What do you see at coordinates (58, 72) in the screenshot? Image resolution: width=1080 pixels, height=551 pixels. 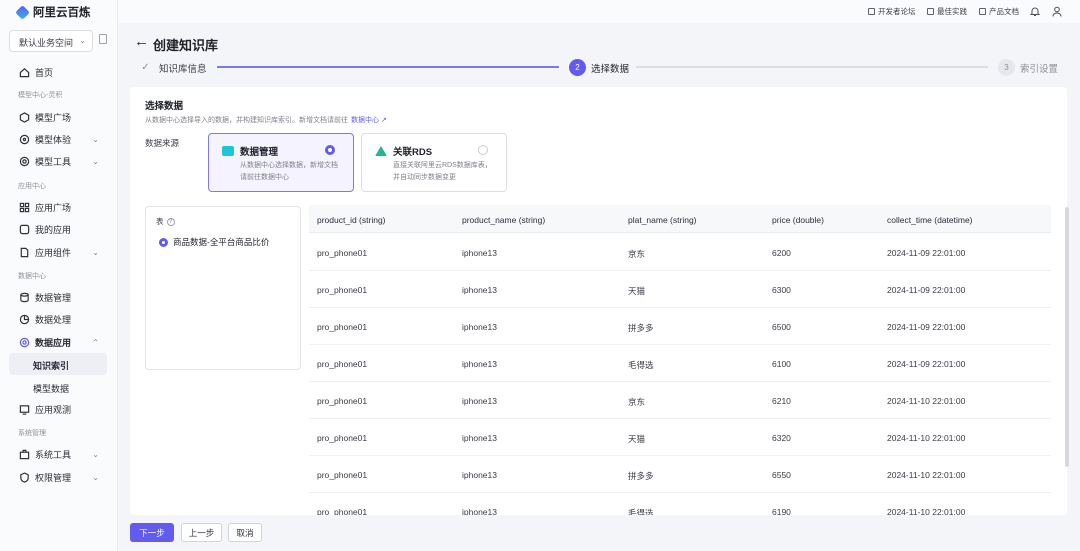 I see `sidebar-item-home: 首页` at bounding box center [58, 72].